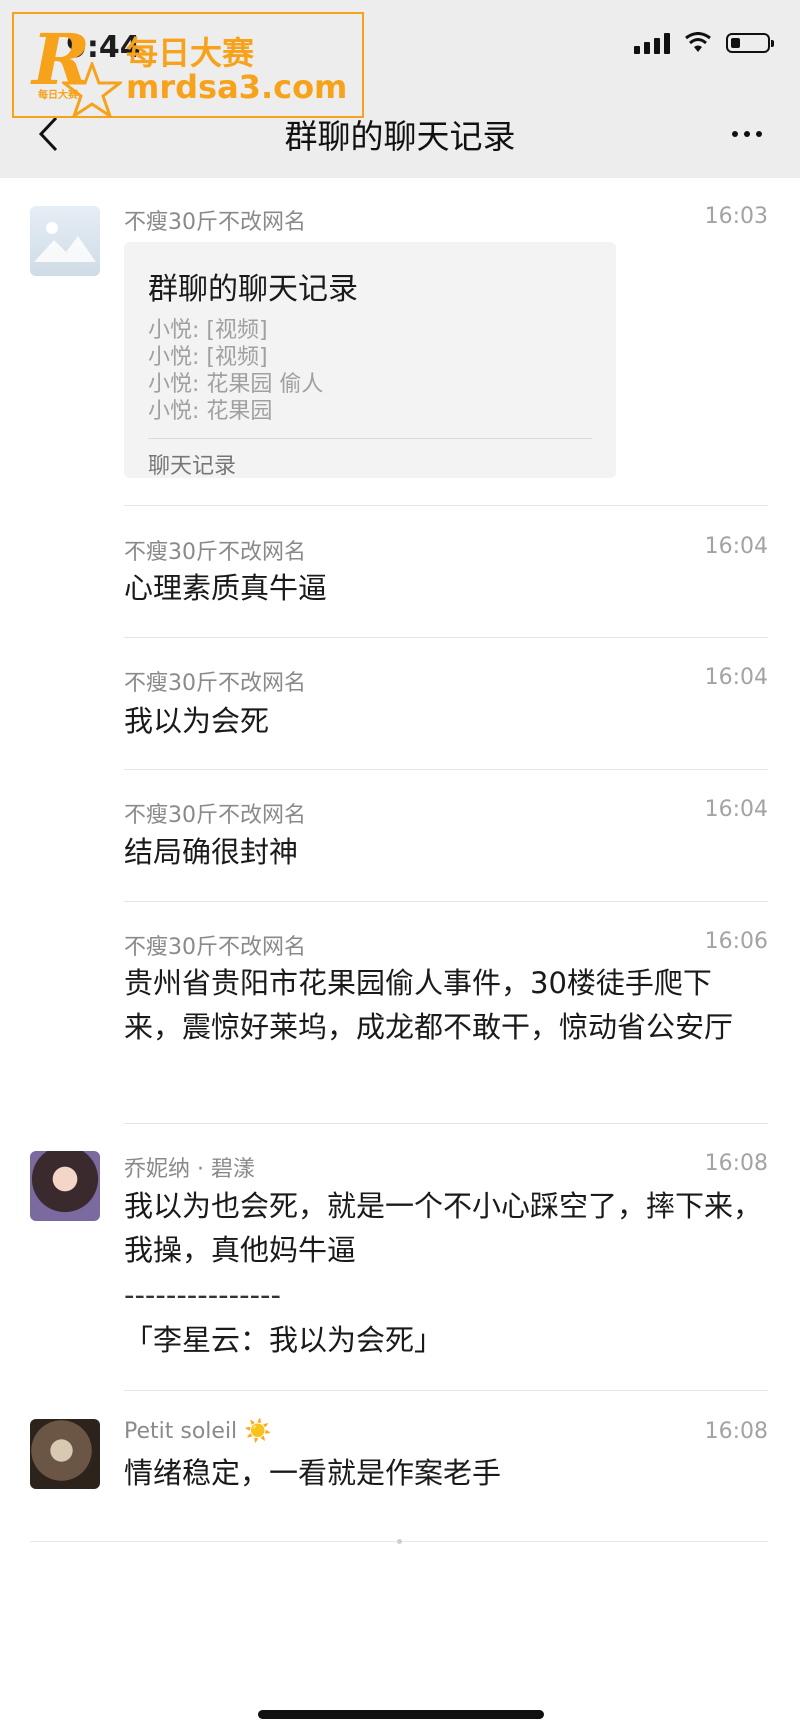 This screenshot has width=800, height=1733. What do you see at coordinates (401, 1714) in the screenshot?
I see `home-indicator` at bounding box center [401, 1714].